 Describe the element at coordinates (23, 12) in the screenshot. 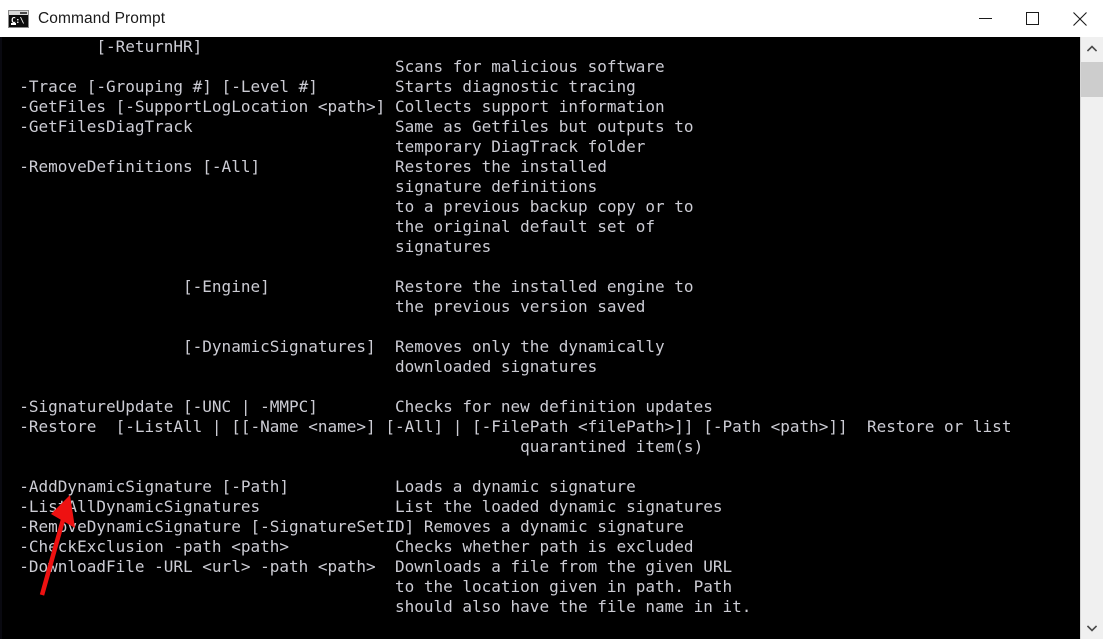

I see `icon-window-buttons` at that location.